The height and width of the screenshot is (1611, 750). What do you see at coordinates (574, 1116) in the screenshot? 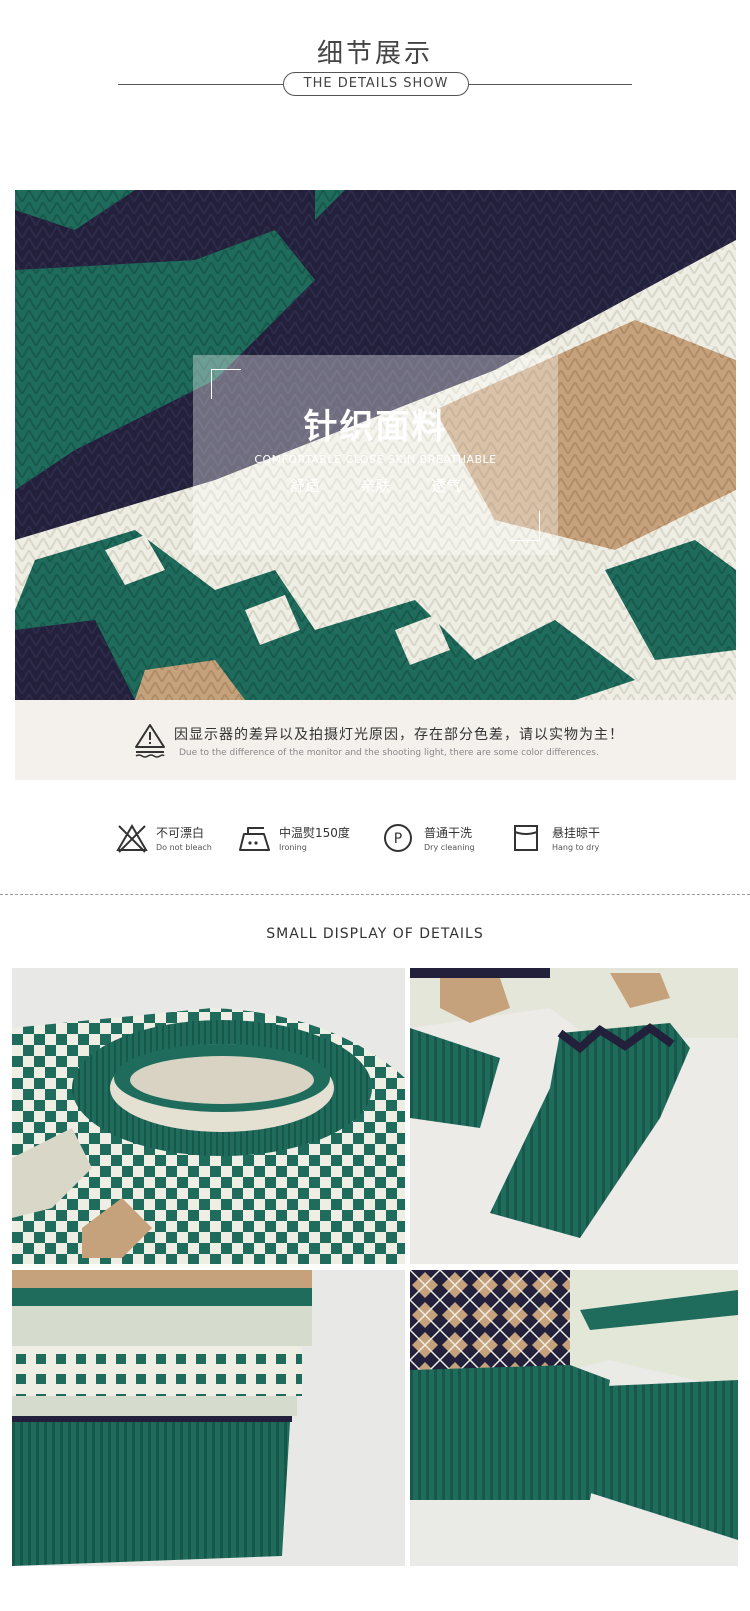
I see `cuff-photo` at bounding box center [574, 1116].